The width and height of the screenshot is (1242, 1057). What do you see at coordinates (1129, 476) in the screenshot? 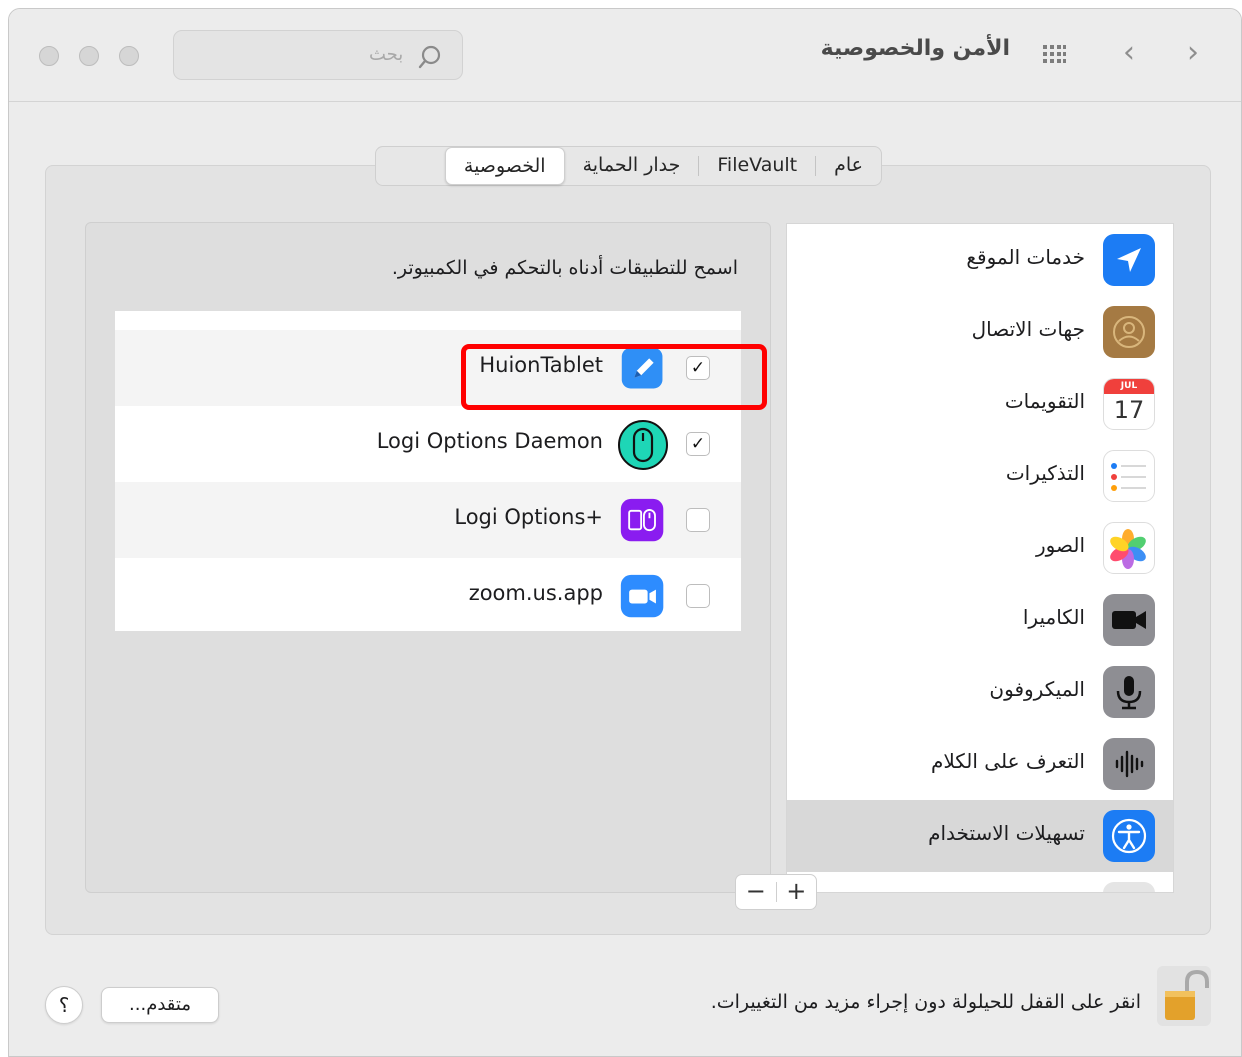
I see `reminders-icon` at bounding box center [1129, 476].